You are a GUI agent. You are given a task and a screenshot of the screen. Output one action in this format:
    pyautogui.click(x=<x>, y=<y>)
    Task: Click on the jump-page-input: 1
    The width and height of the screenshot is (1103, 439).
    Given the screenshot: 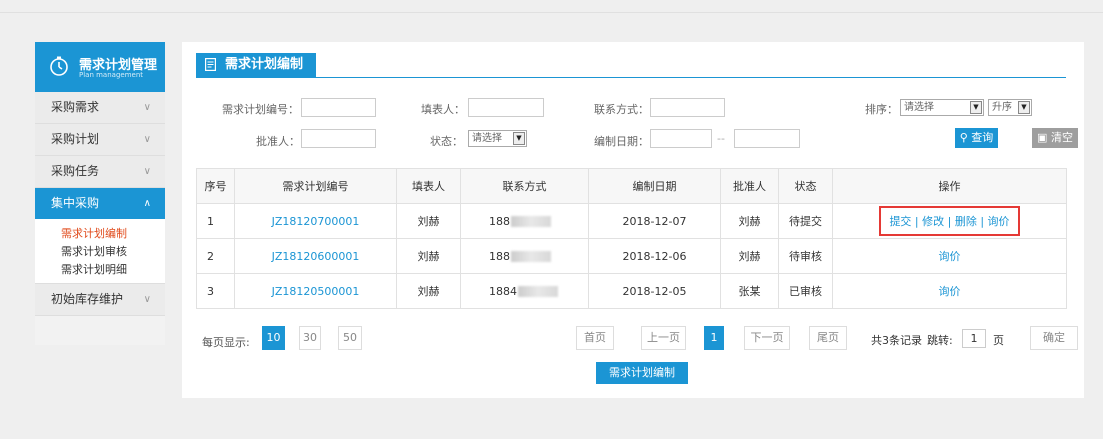 What is the action you would take?
    pyautogui.click(x=974, y=338)
    